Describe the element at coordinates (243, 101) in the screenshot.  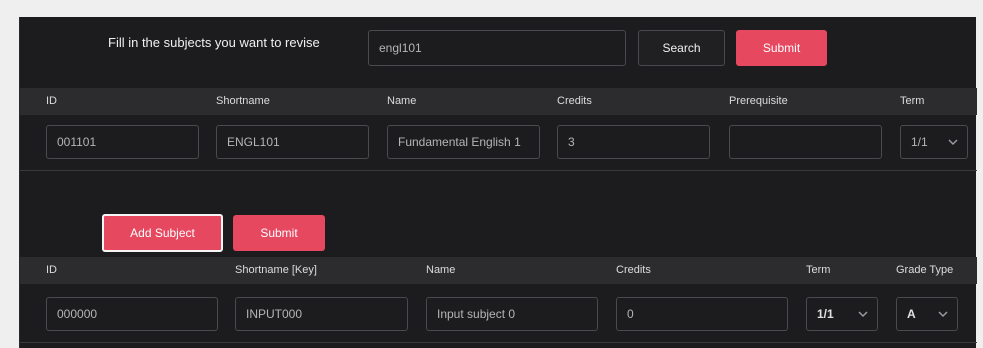
I see `header-shortname: Shortname` at that location.